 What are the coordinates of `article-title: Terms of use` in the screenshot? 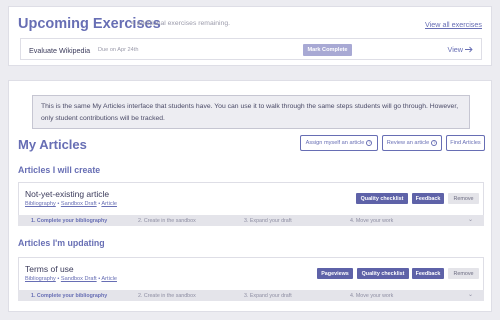 It's located at (49, 269).